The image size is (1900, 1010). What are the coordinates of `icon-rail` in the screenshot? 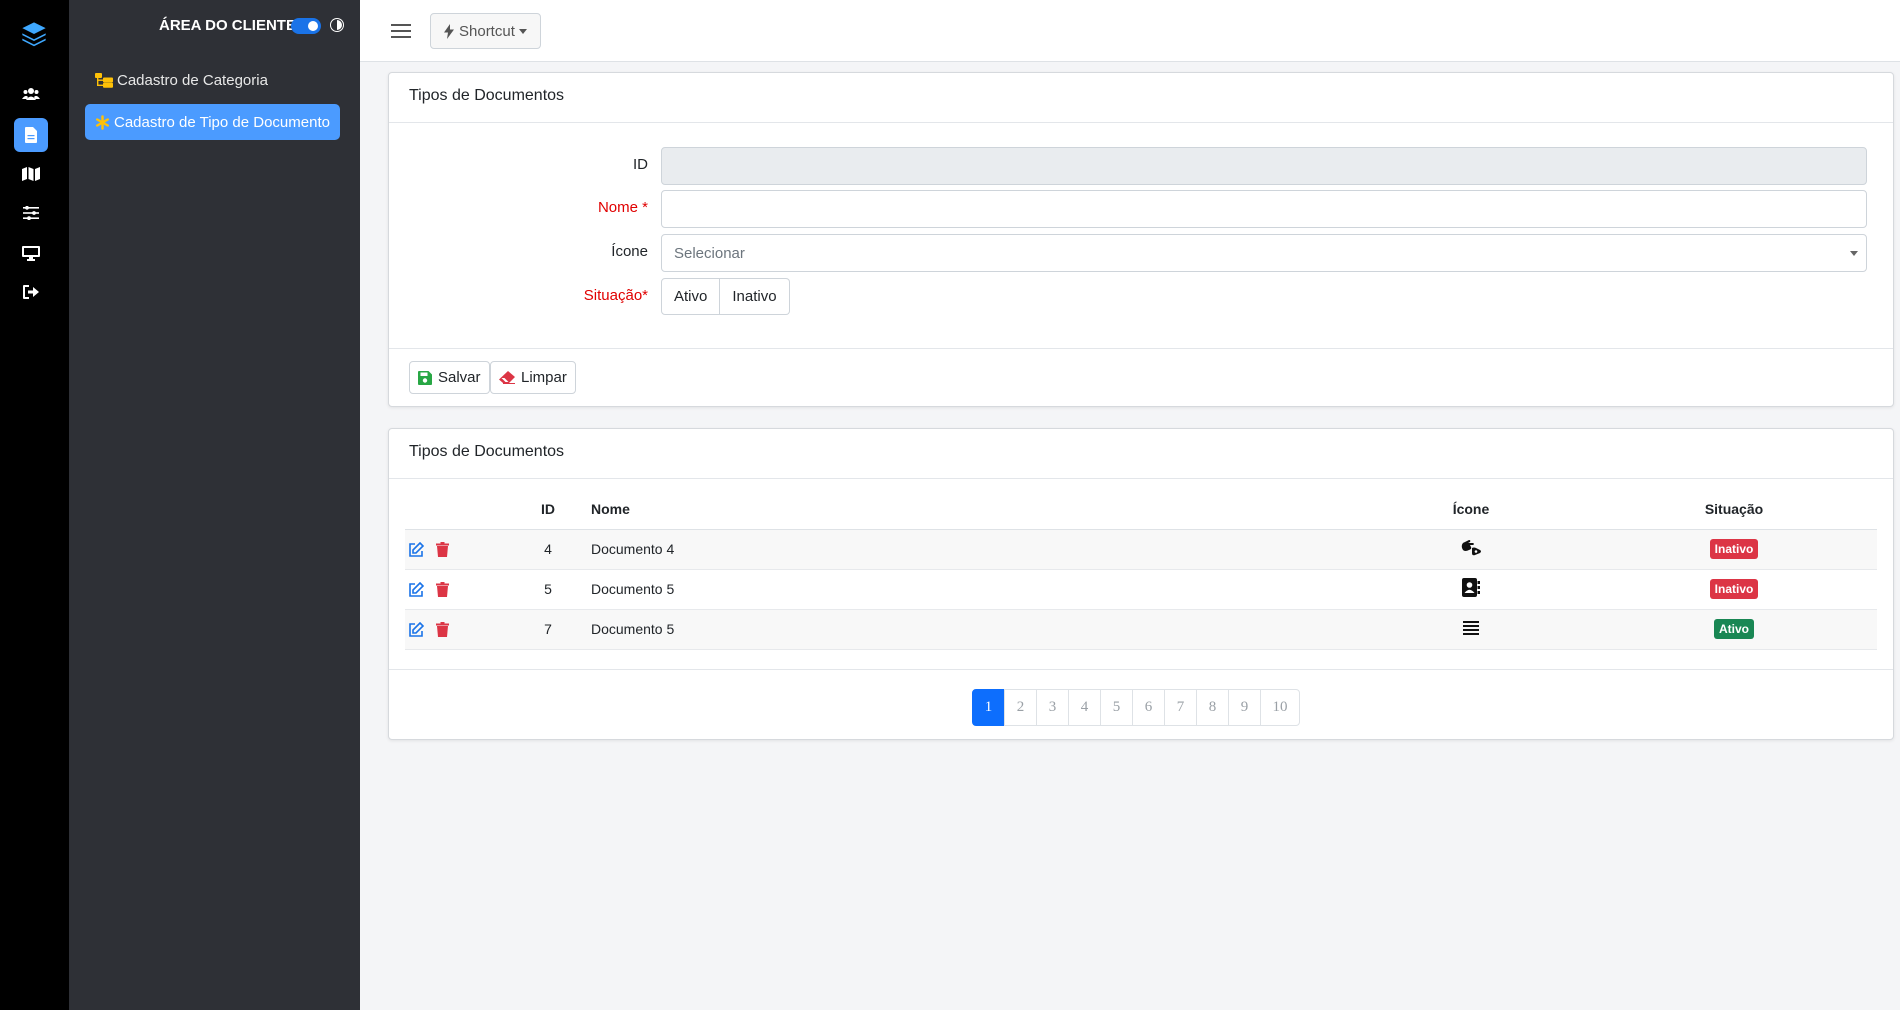 It's located at (34, 505).